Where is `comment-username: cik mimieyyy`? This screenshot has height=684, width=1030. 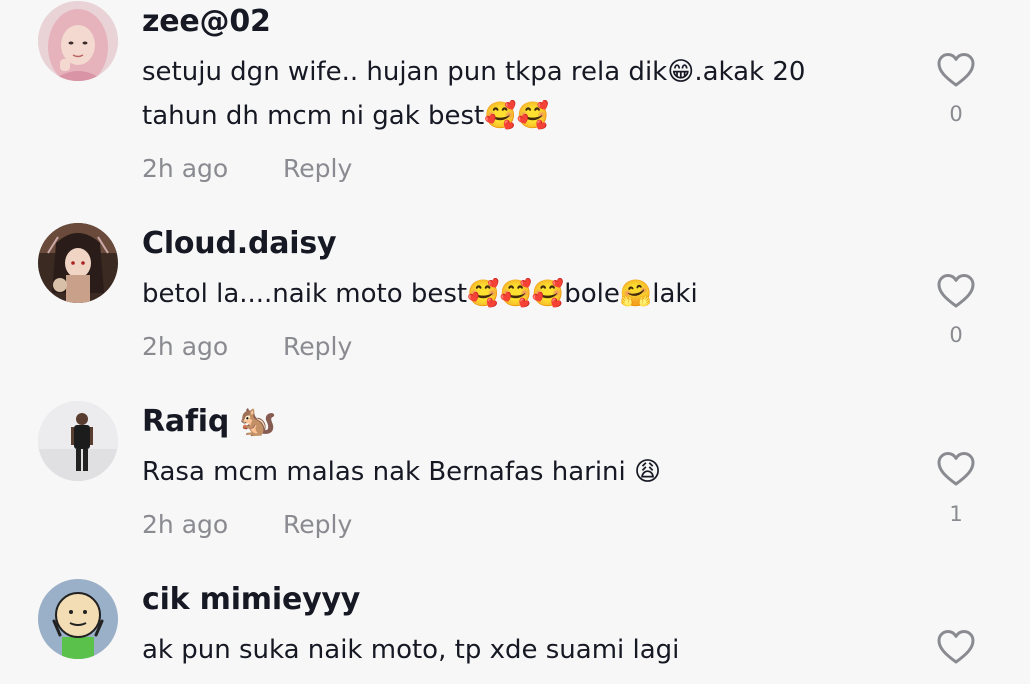 comment-username: cik mimieyyy is located at coordinates (251, 599).